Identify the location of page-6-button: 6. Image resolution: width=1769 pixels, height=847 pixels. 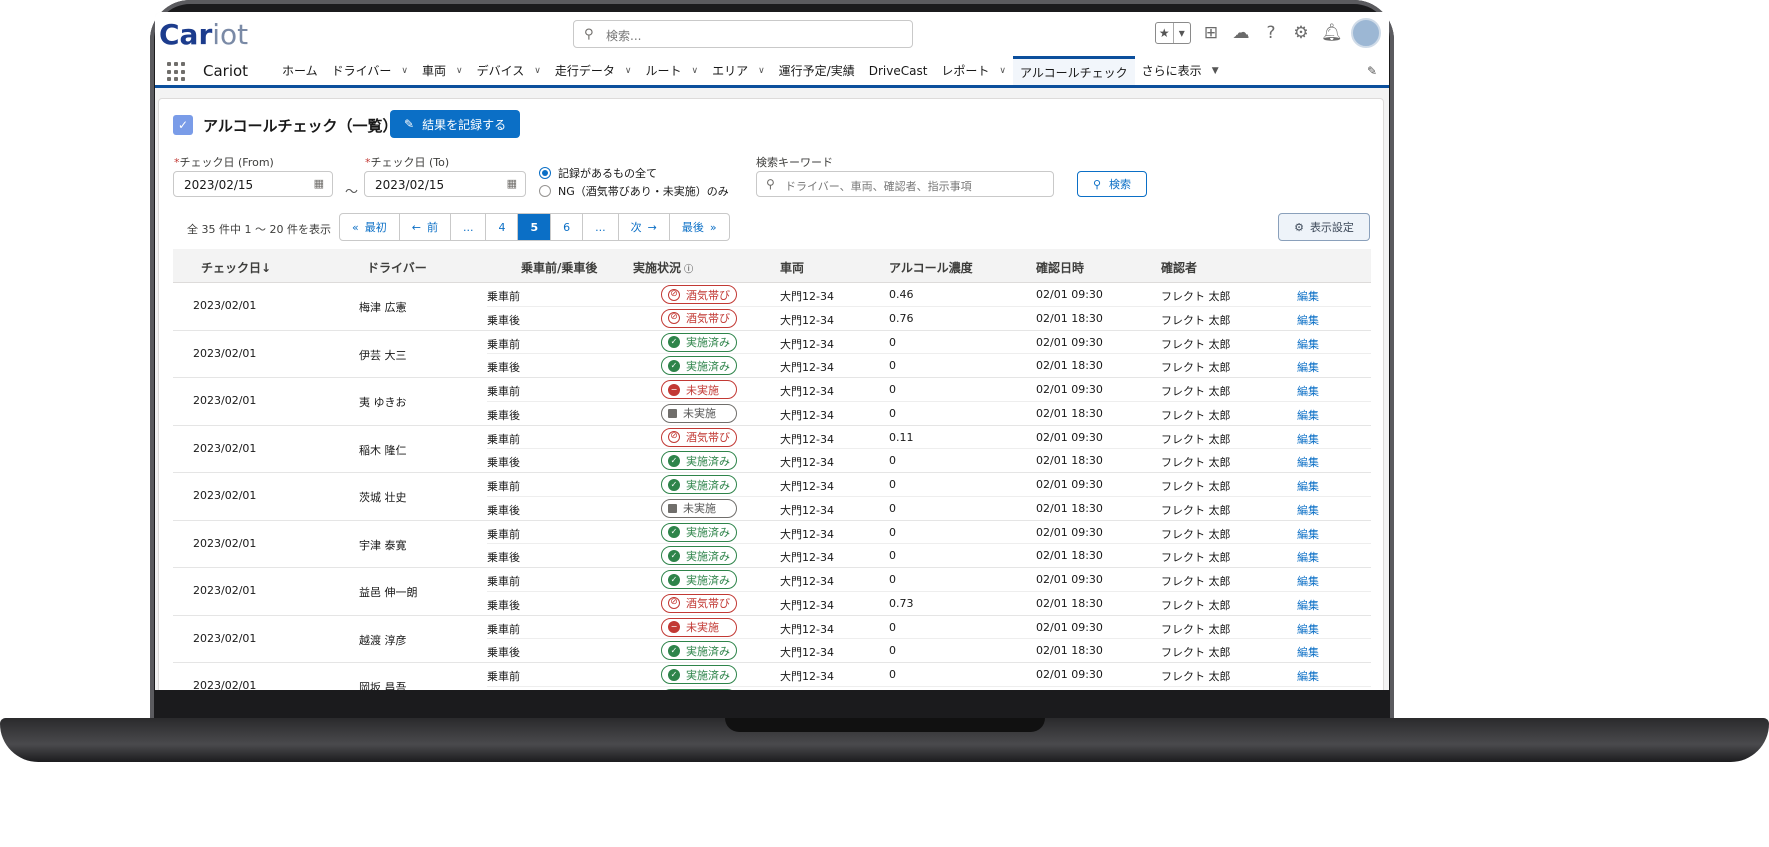
(567, 227).